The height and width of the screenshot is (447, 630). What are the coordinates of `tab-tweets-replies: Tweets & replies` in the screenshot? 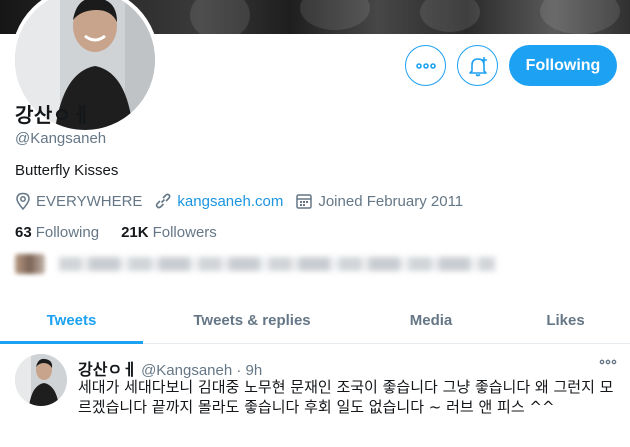 It's located at (252, 320).